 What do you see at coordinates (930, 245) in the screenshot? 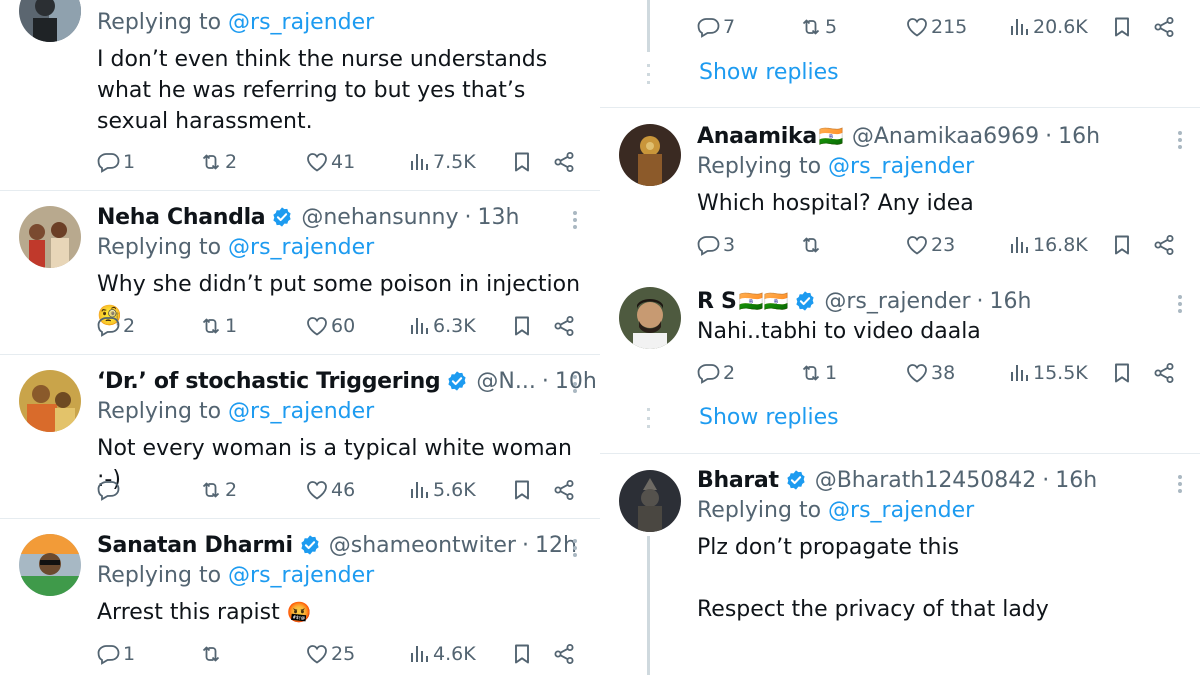
I see `like-button: 23` at bounding box center [930, 245].